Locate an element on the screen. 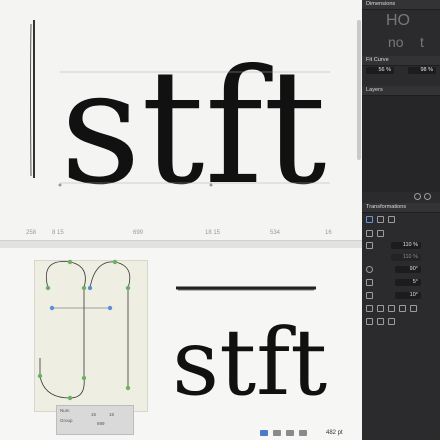 The height and width of the screenshot is (440, 440). inspector-label-a: Num is located at coordinates (65, 410).